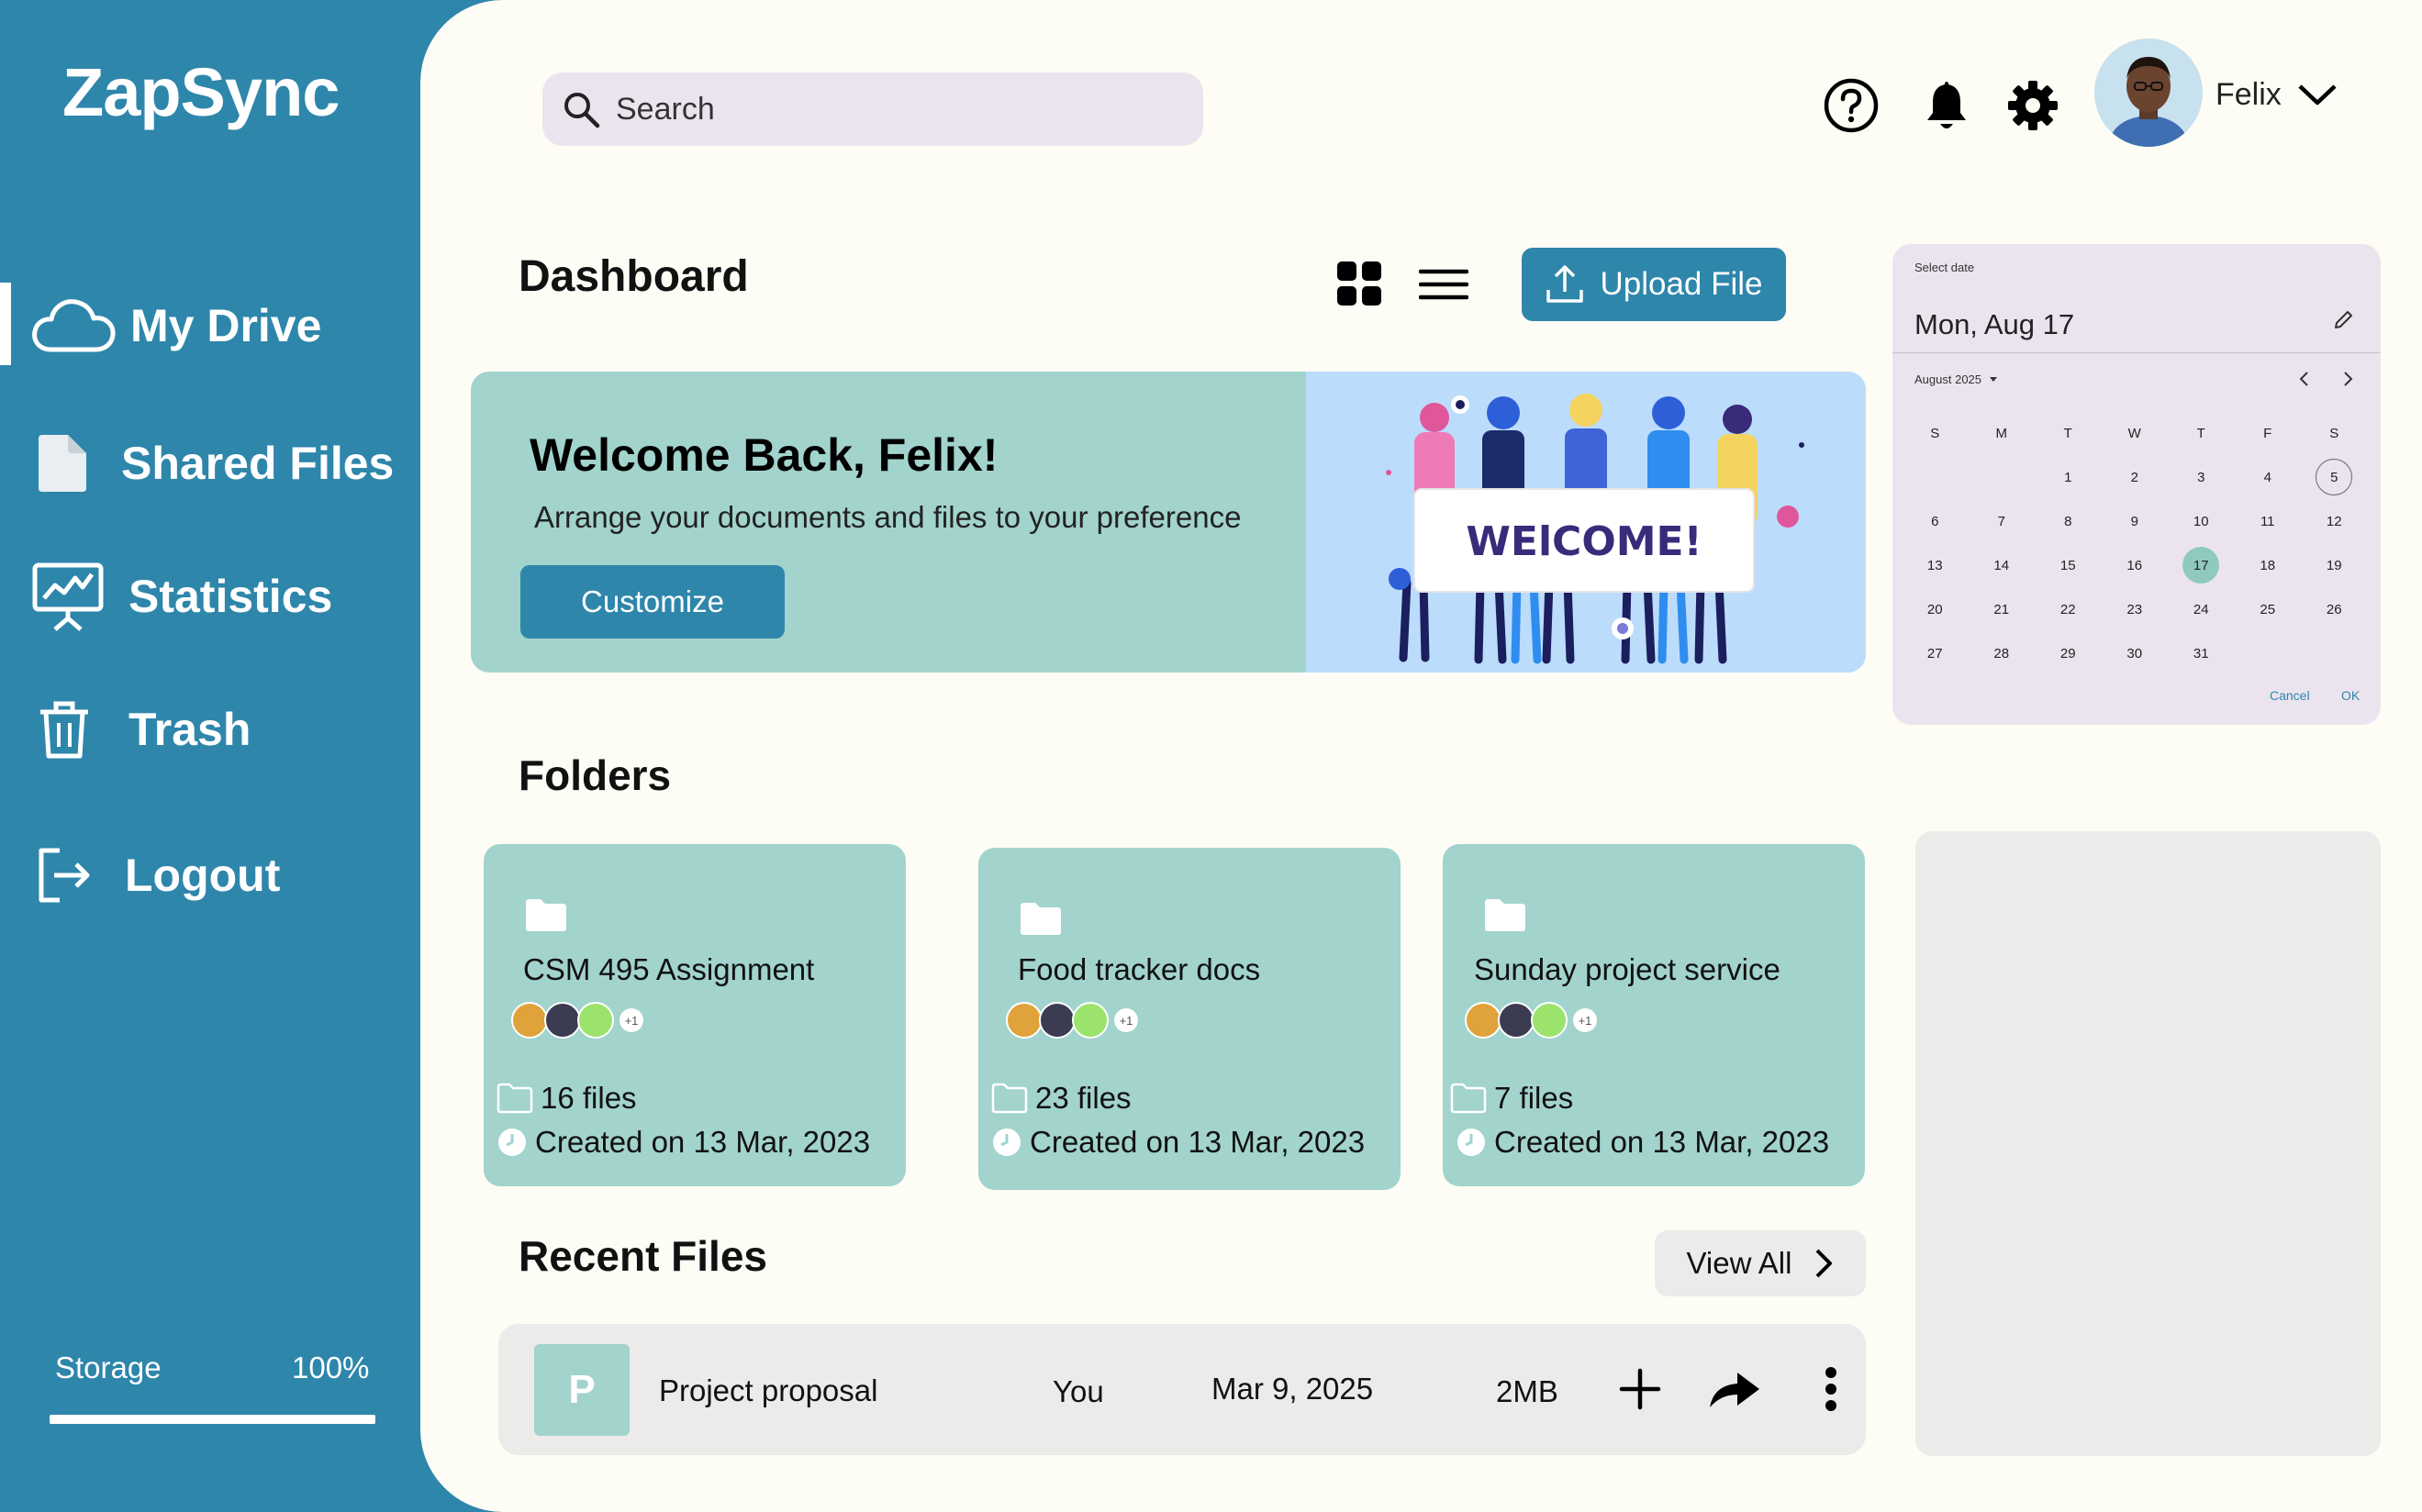  What do you see at coordinates (1831, 1389) in the screenshot?
I see `more-options-icon` at bounding box center [1831, 1389].